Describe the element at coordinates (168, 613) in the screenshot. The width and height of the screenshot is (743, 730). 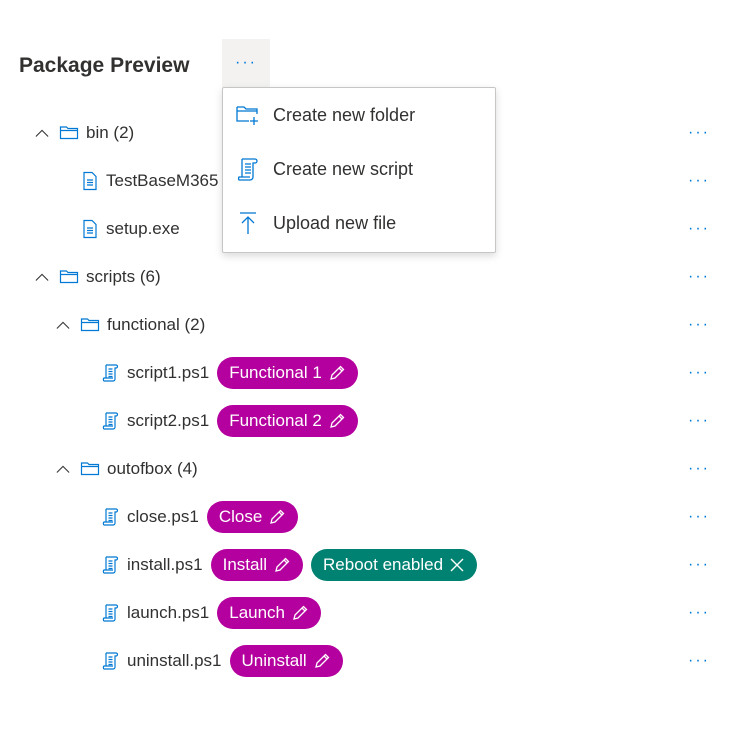
I see `tree-item-label: launch.ps1` at that location.